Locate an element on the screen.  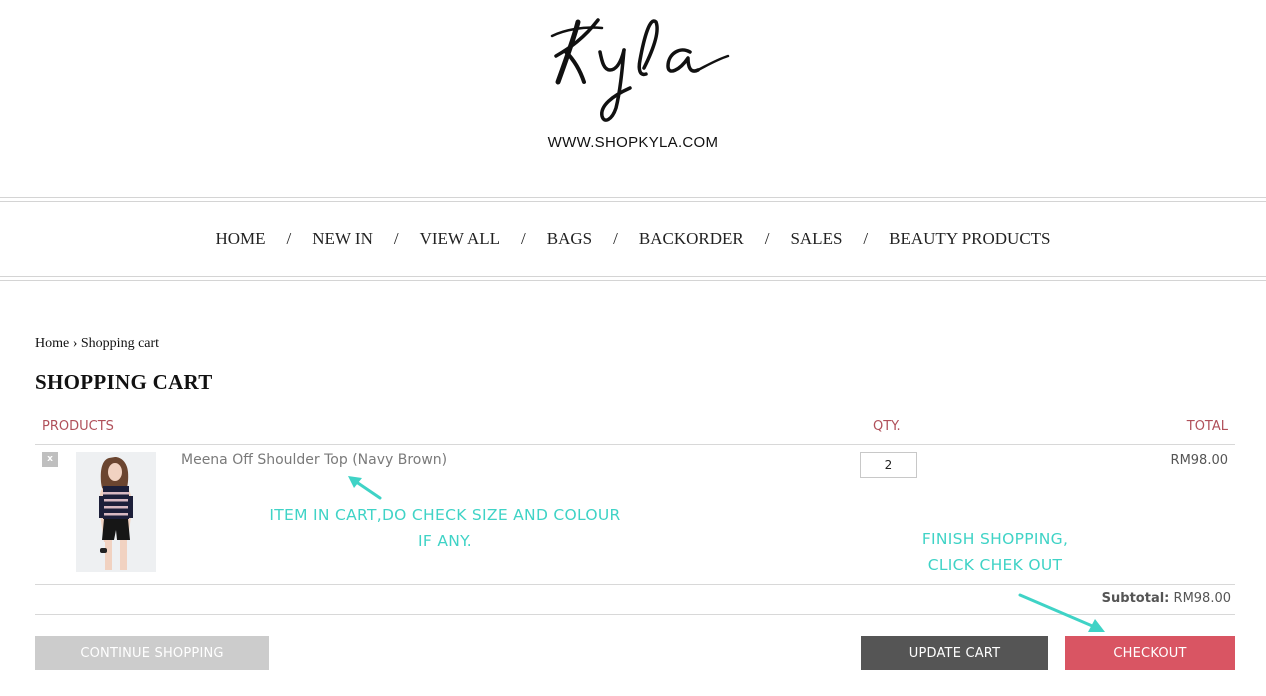
remove-item-button: x is located at coordinates (50, 459).